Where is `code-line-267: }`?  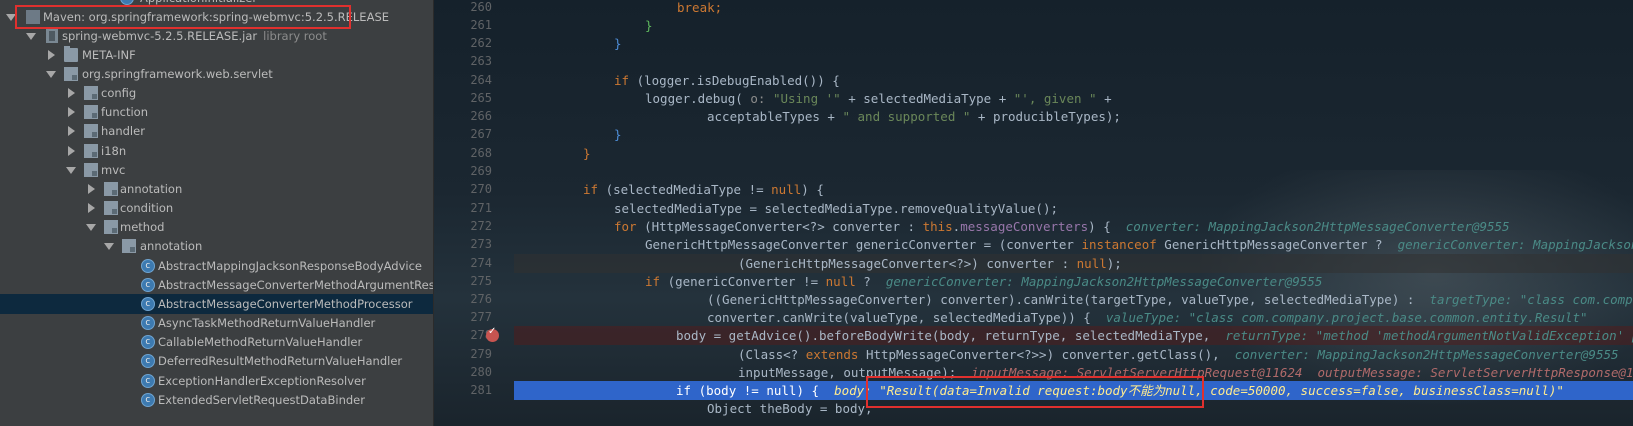 code-line-267: } is located at coordinates (618, 134).